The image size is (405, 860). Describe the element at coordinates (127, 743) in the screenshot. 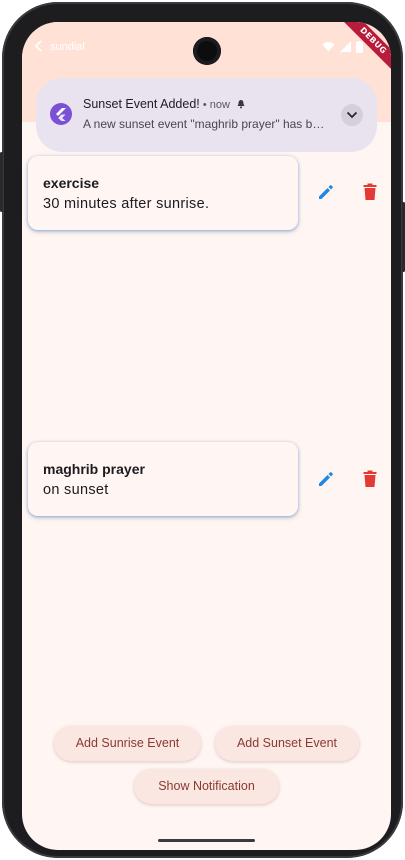

I see `add-sunrise-event-button: Add Sunrise Event` at that location.